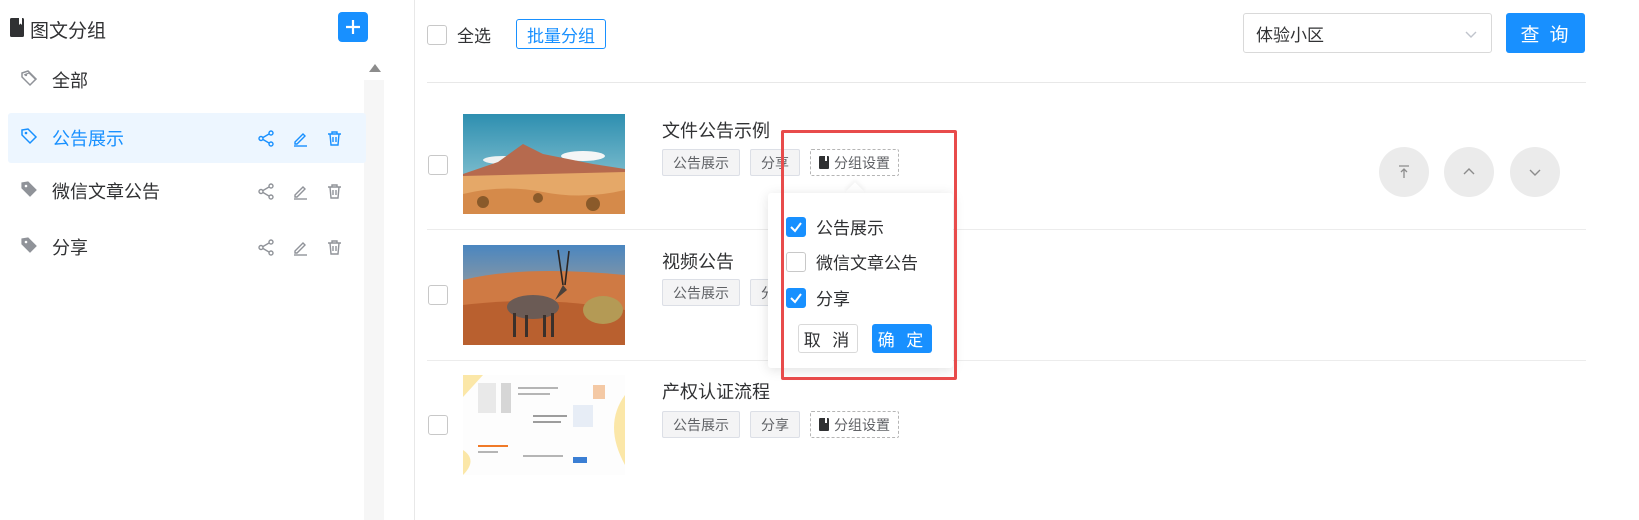  What do you see at coordinates (414, 260) in the screenshot?
I see `sidebar-divider` at bounding box center [414, 260].